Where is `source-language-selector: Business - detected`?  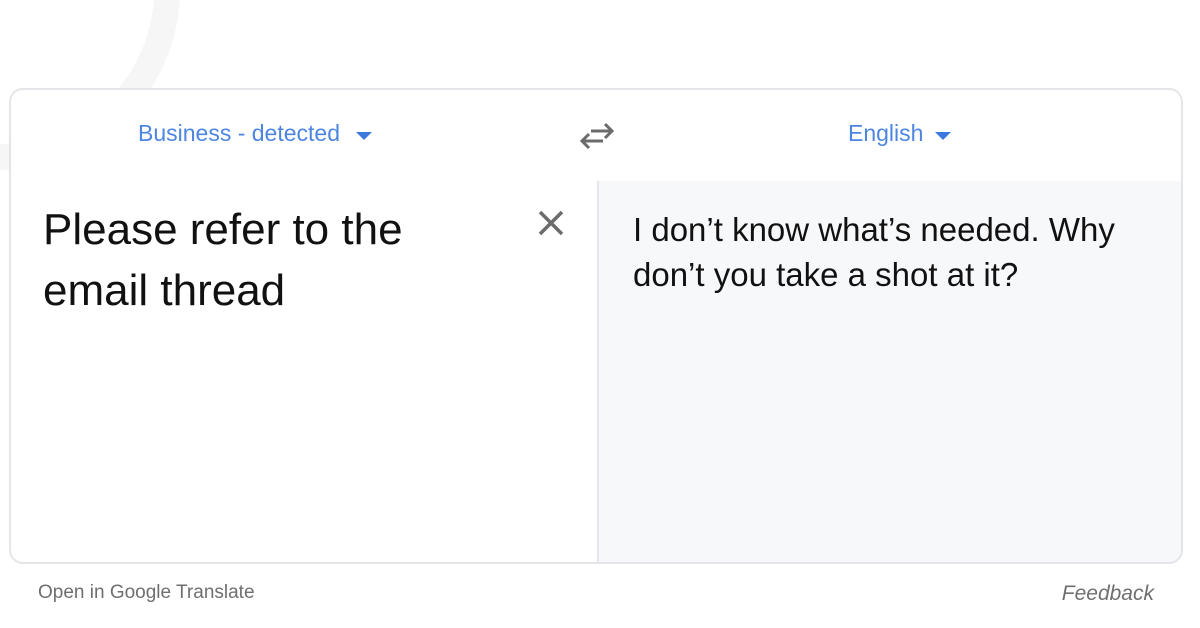
source-language-selector: Business - detected is located at coordinates (255, 133).